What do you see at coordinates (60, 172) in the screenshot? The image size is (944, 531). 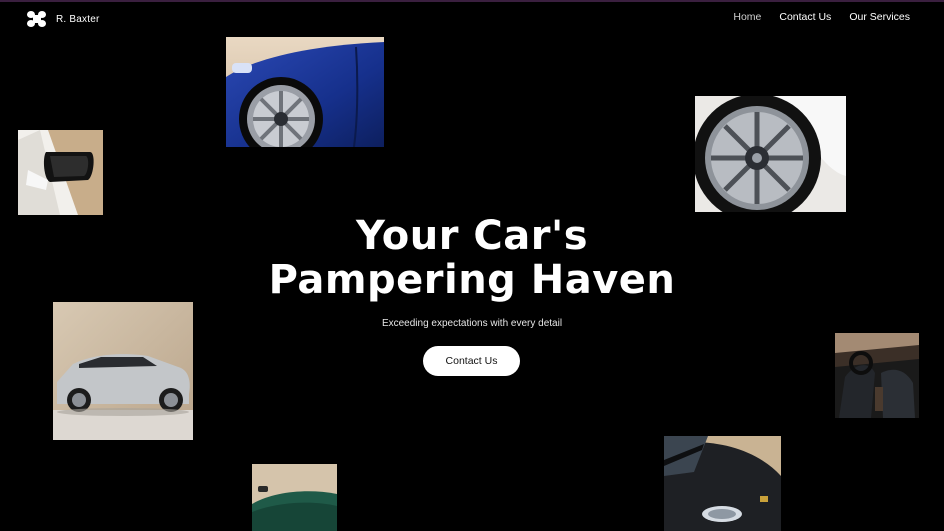 I see `white-car-mirror-photo` at bounding box center [60, 172].